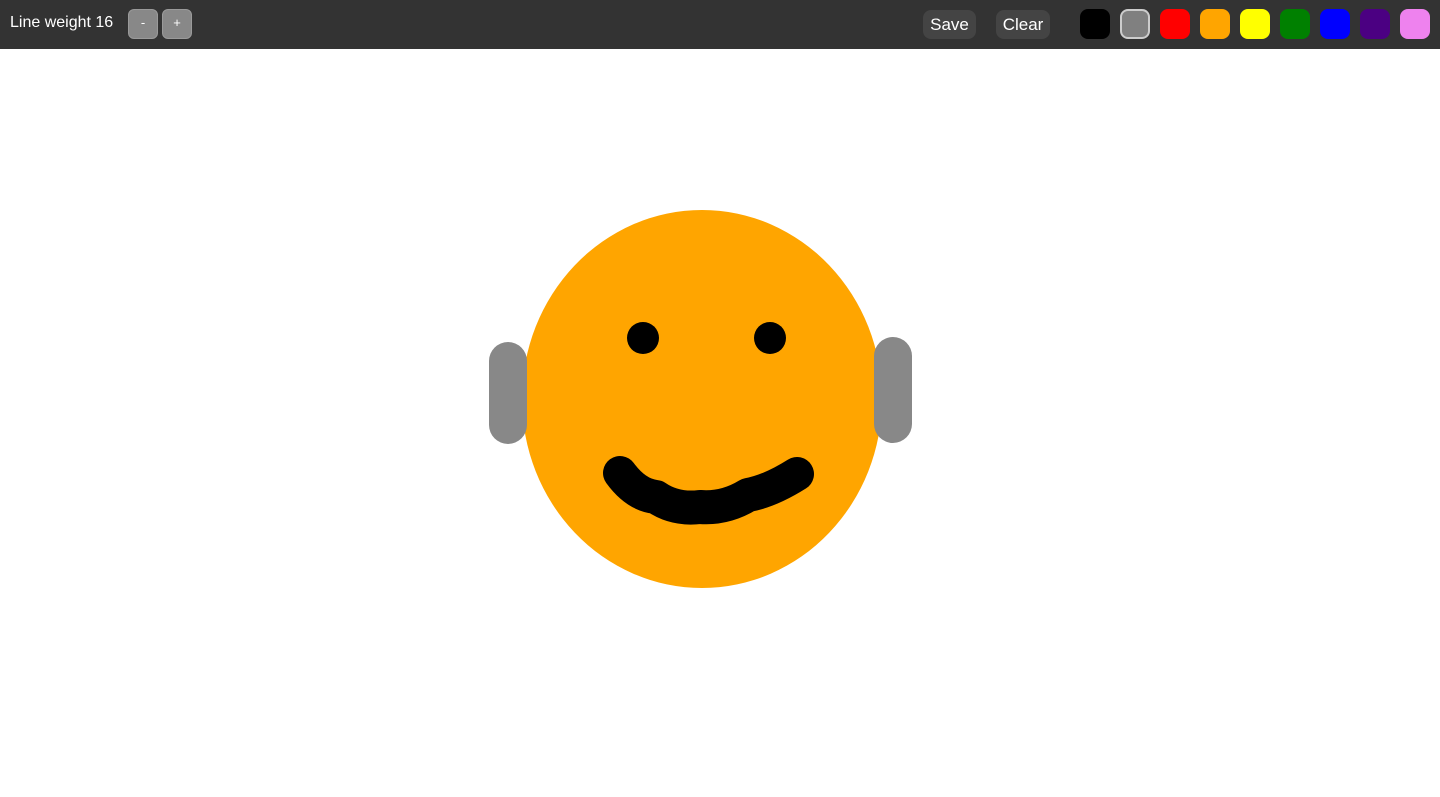 Image resolution: width=1440 pixels, height=797 pixels. I want to click on color-swatch-yellow, so click(1255, 24).